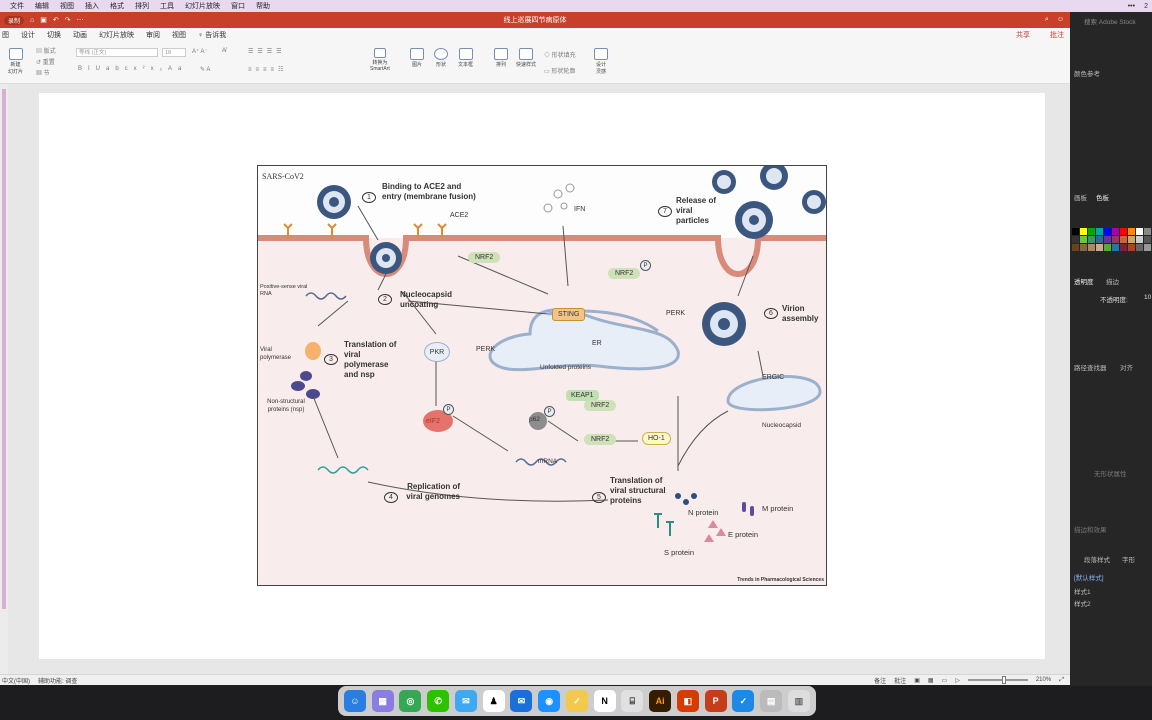  I want to click on reading-view-icon: ▭, so click(945, 680).